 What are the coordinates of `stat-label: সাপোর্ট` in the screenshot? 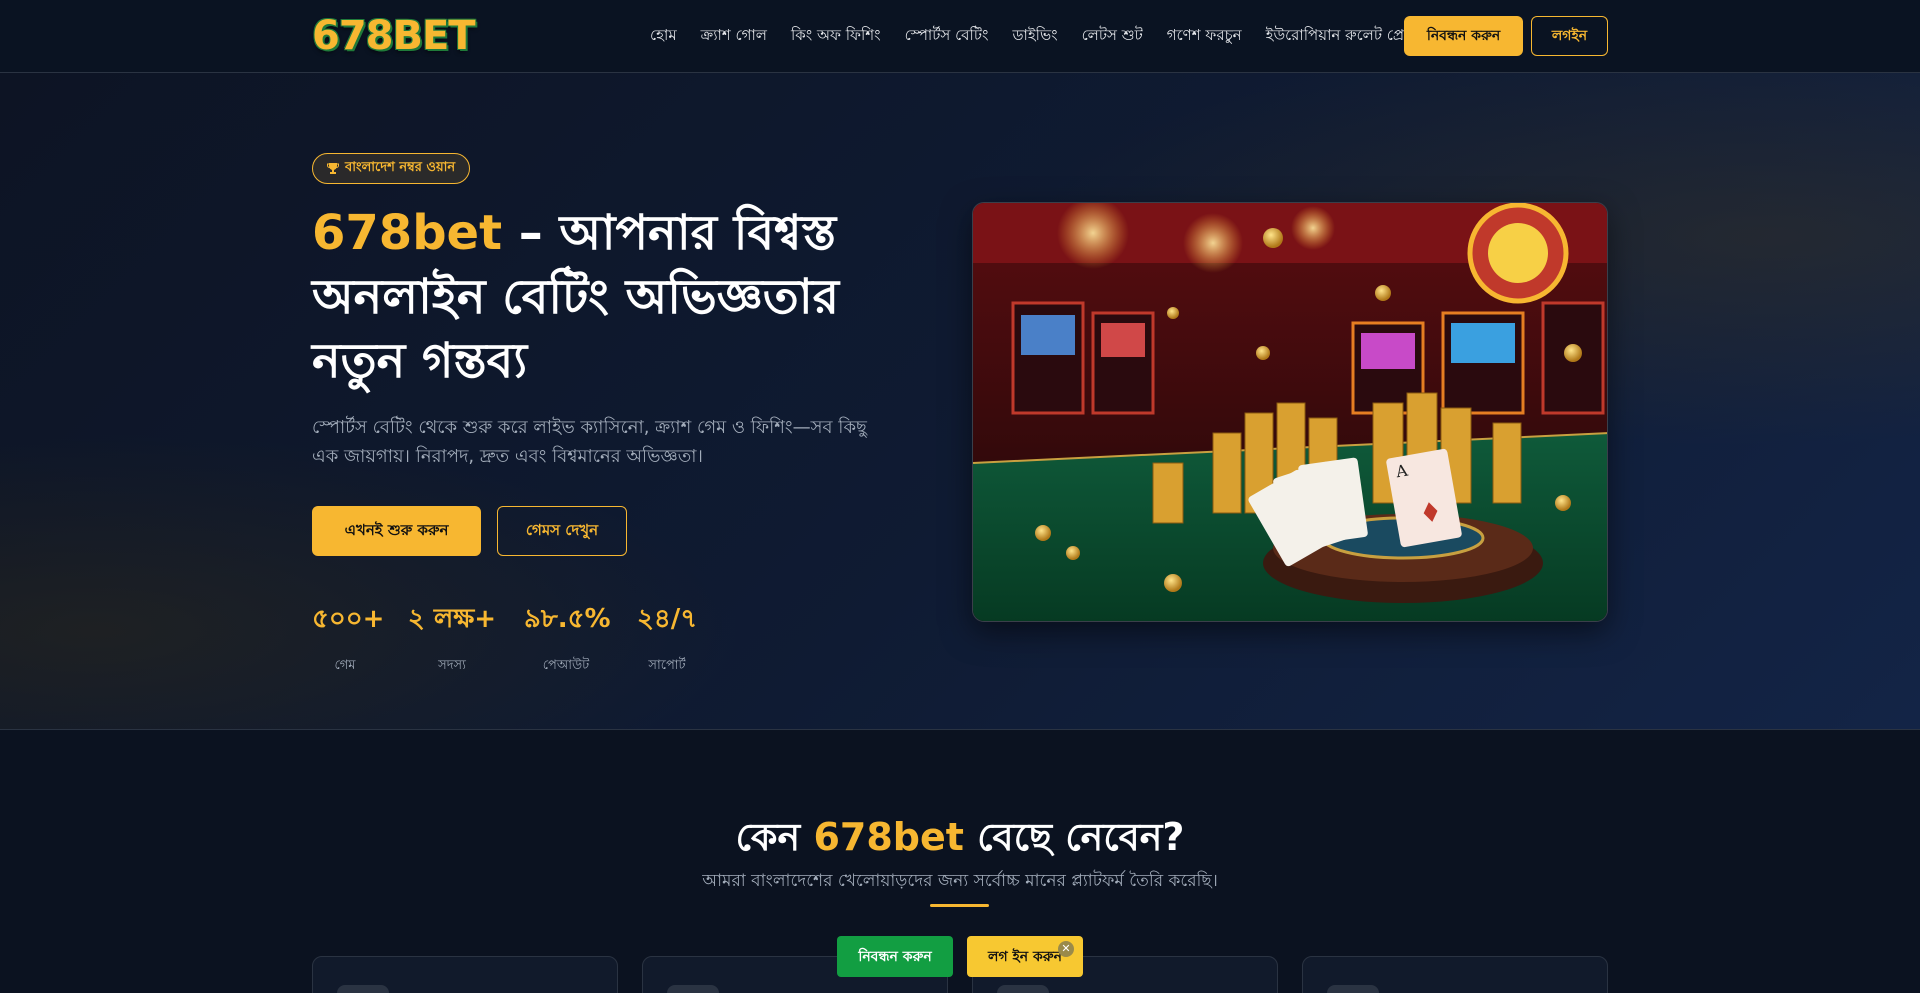 It's located at (667, 665).